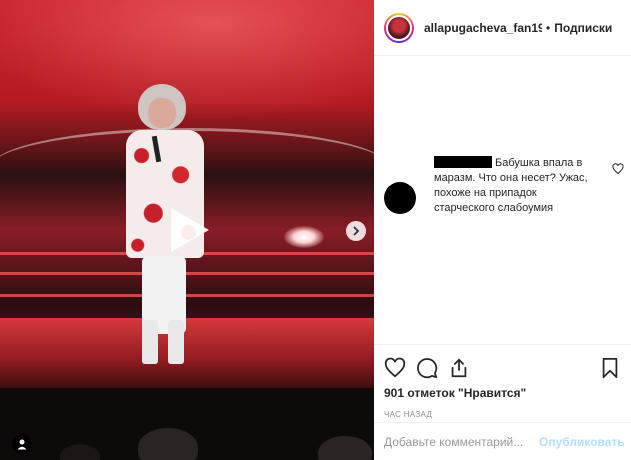 This screenshot has height=460, width=631. What do you see at coordinates (502, 414) in the screenshot?
I see `post-timestamp: час назад` at bounding box center [502, 414].